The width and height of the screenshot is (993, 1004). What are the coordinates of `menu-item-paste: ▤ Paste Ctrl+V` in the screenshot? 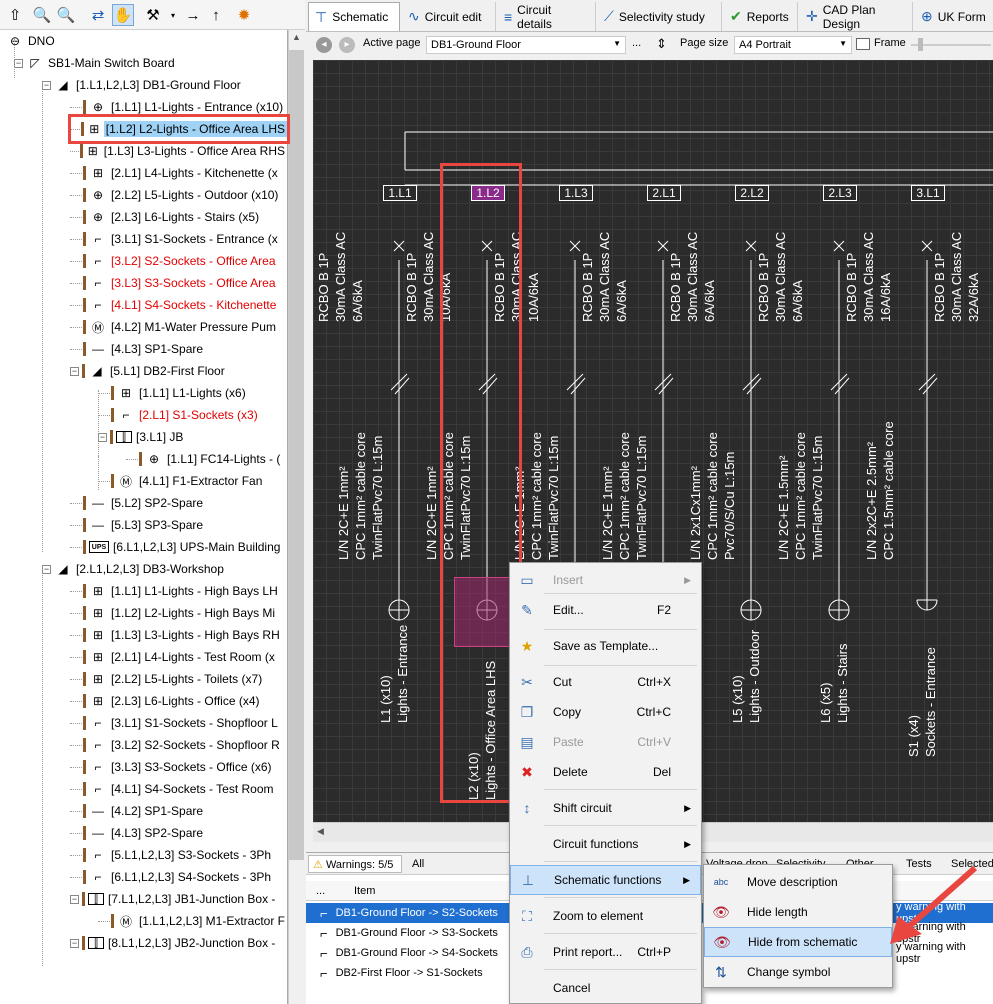 It's located at (605, 742).